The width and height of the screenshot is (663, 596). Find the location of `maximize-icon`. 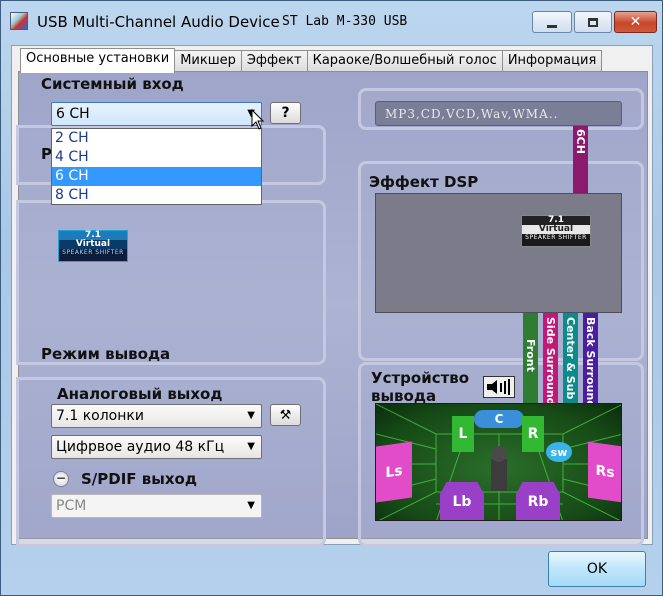

maximize-icon is located at coordinates (593, 22).